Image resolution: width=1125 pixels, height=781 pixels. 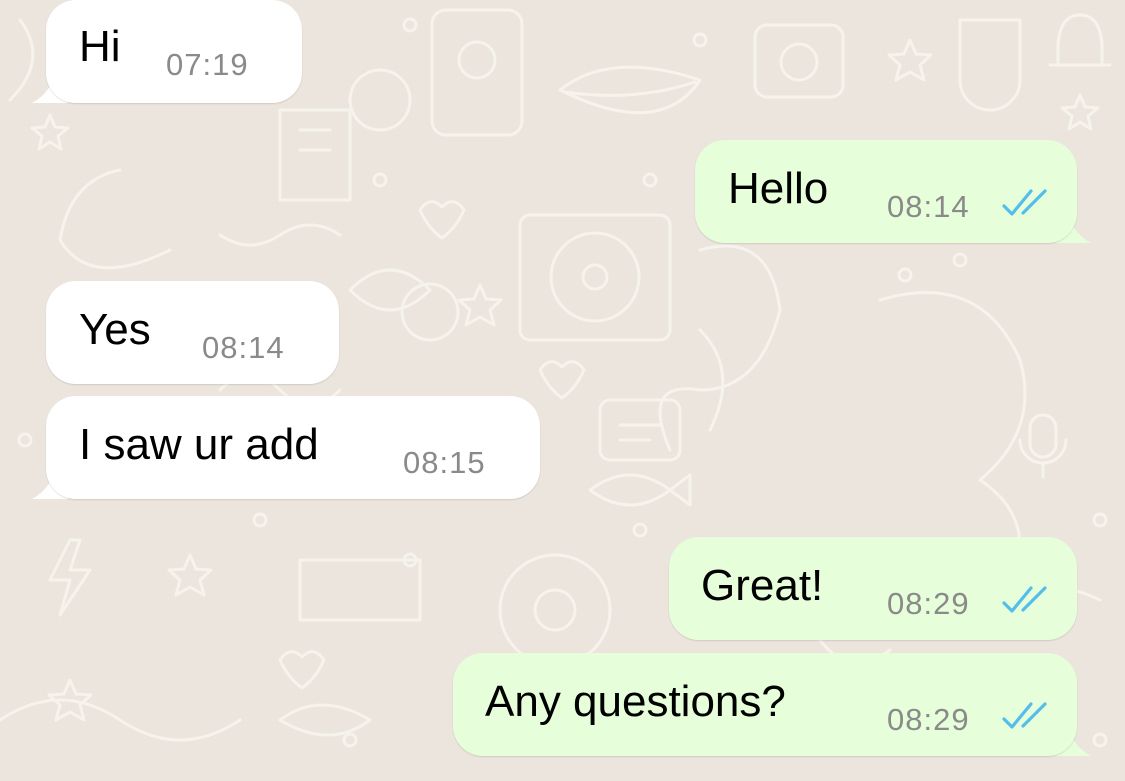 What do you see at coordinates (444, 462) in the screenshot?
I see `message-timestamp: 08:15` at bounding box center [444, 462].